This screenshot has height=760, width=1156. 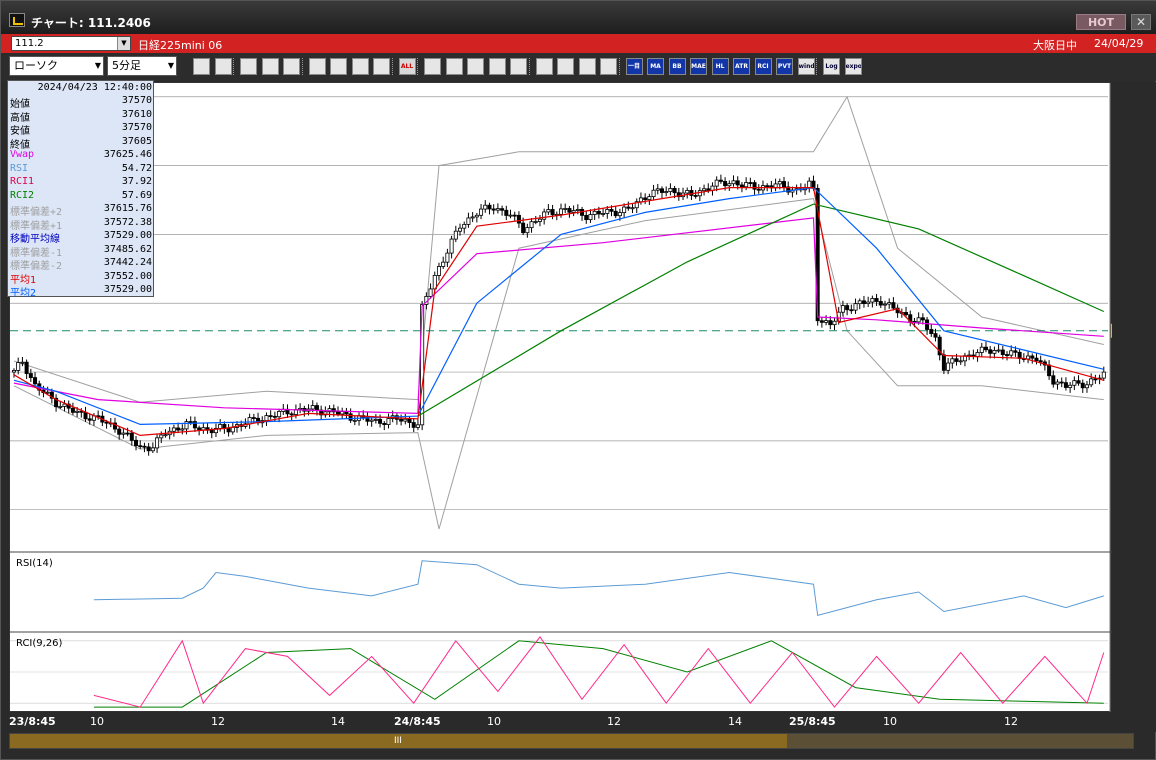 I want to click on arrow-tool-icon, so click(x=475, y=66).